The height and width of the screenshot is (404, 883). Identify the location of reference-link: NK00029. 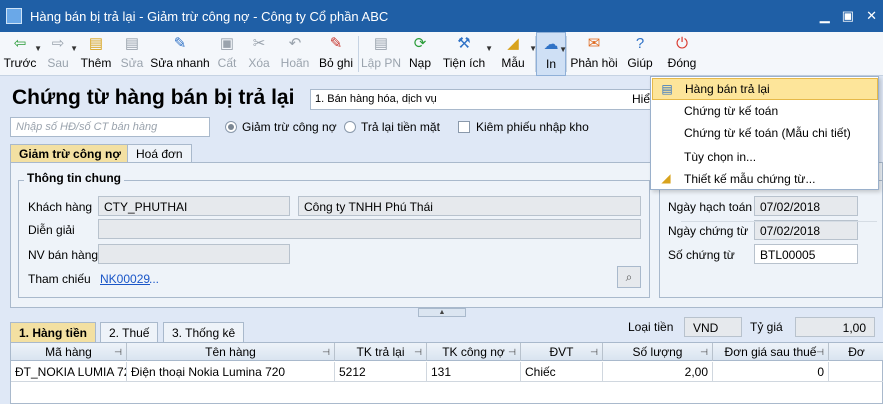
(125, 279).